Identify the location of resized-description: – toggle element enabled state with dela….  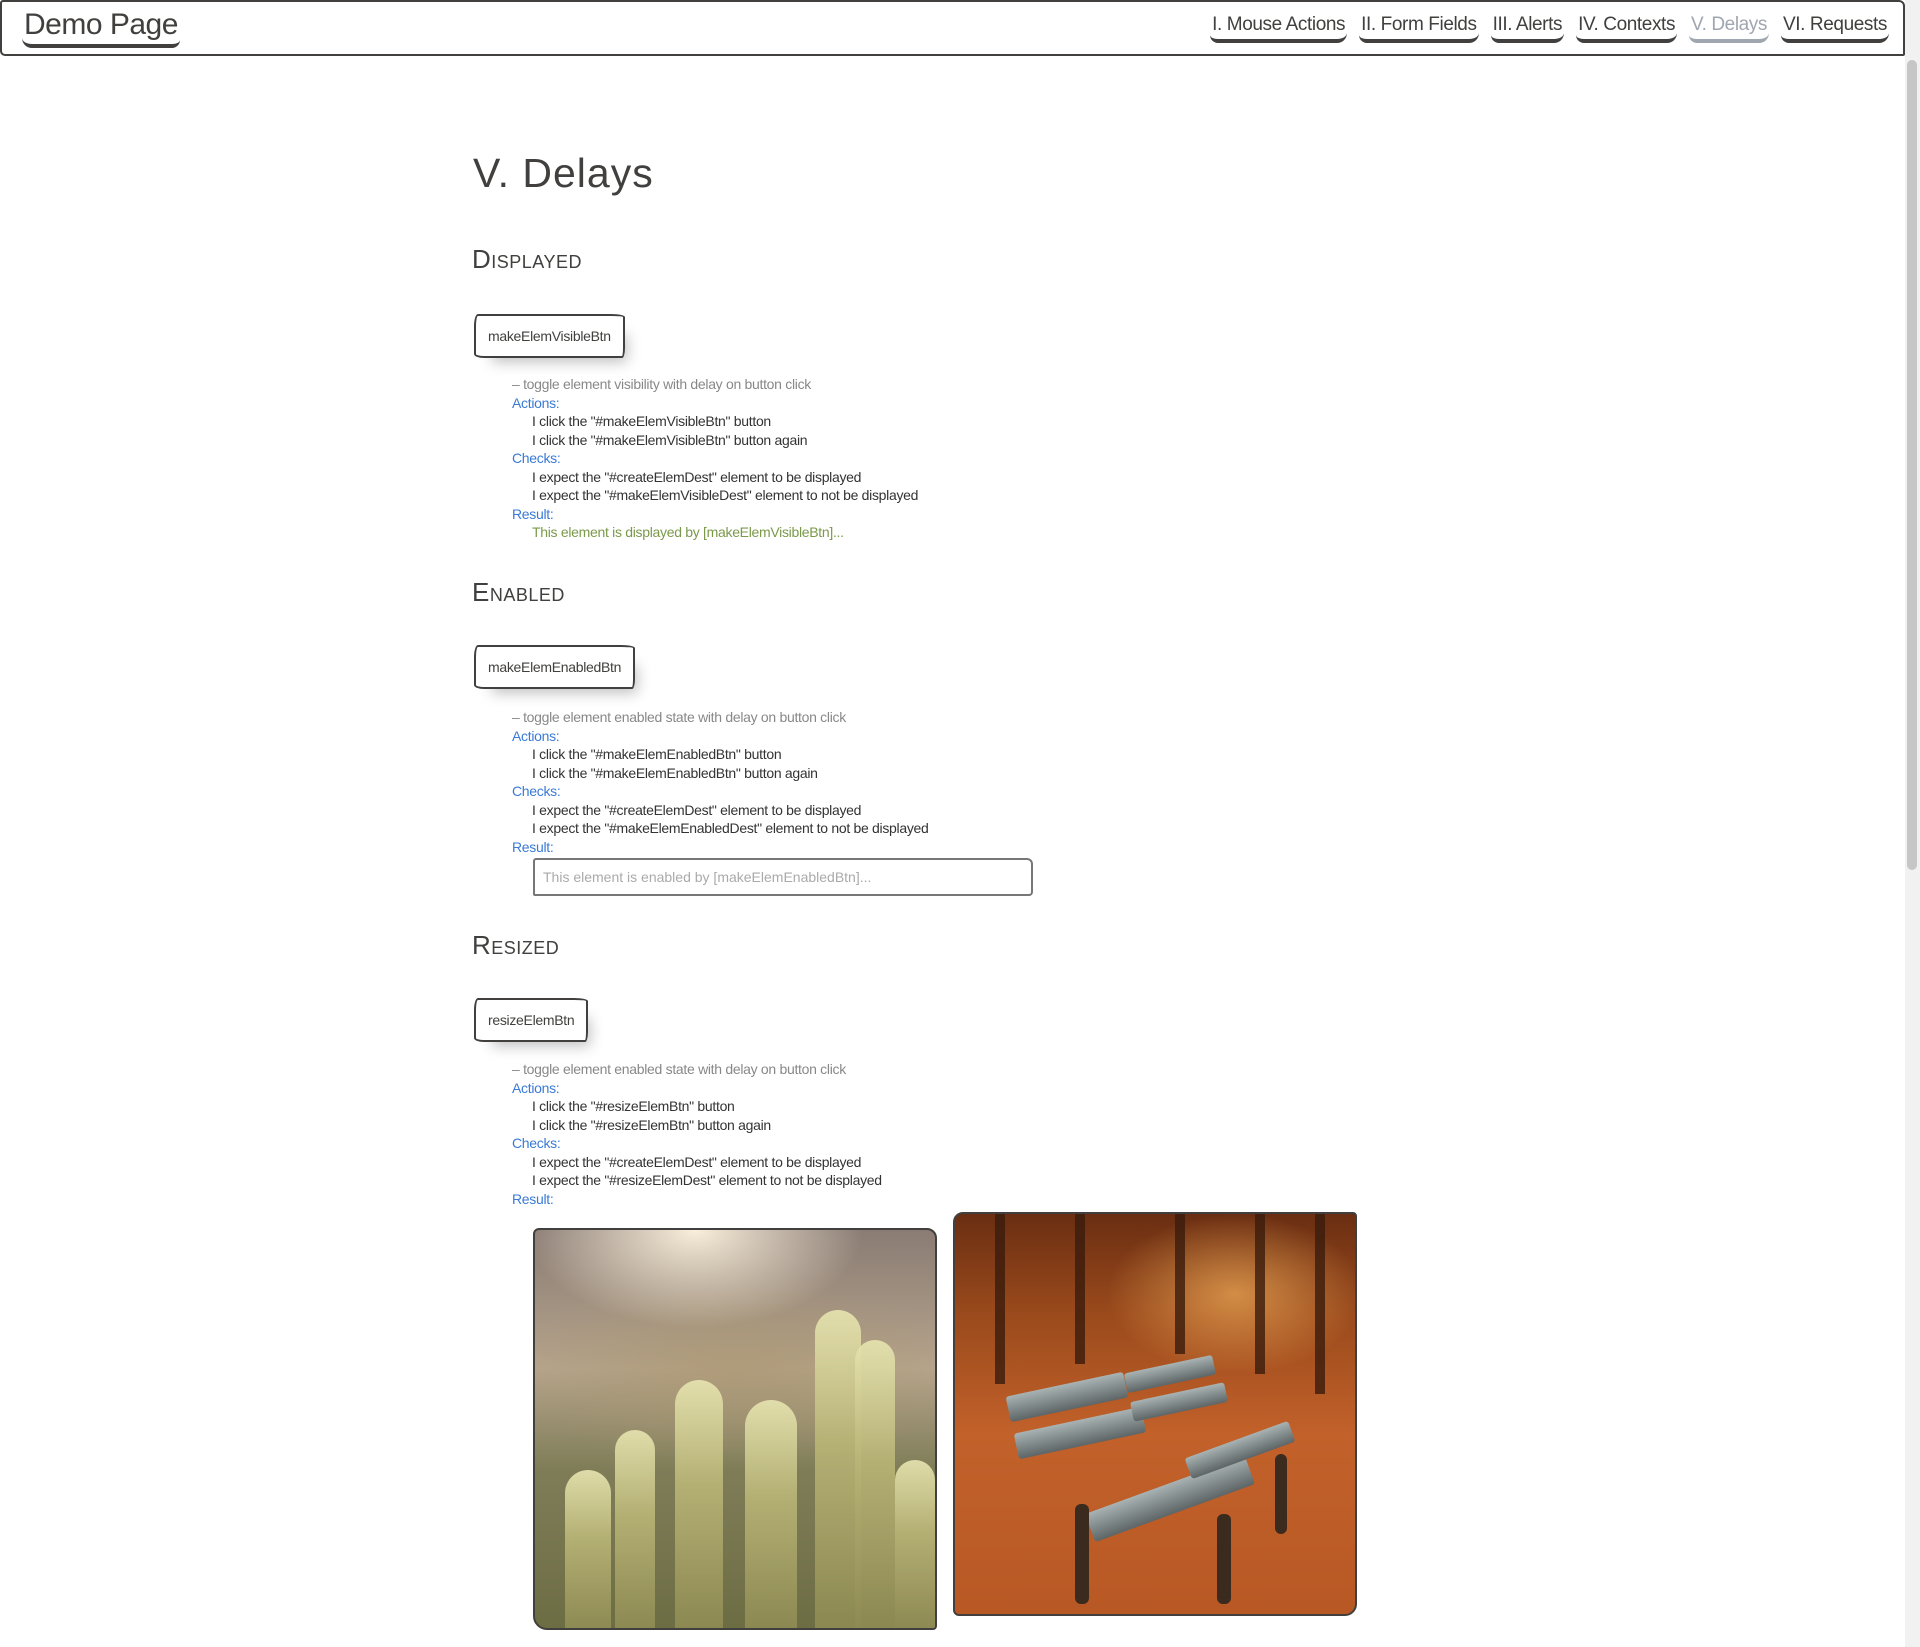
(697, 1134).